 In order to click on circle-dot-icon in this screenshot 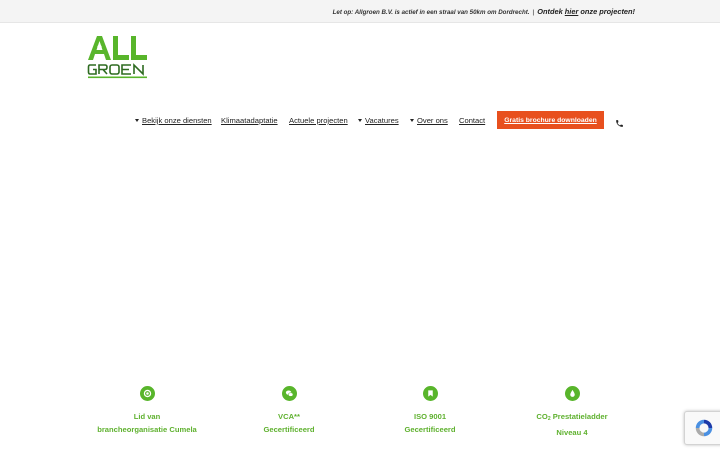, I will do `click(147, 393)`.